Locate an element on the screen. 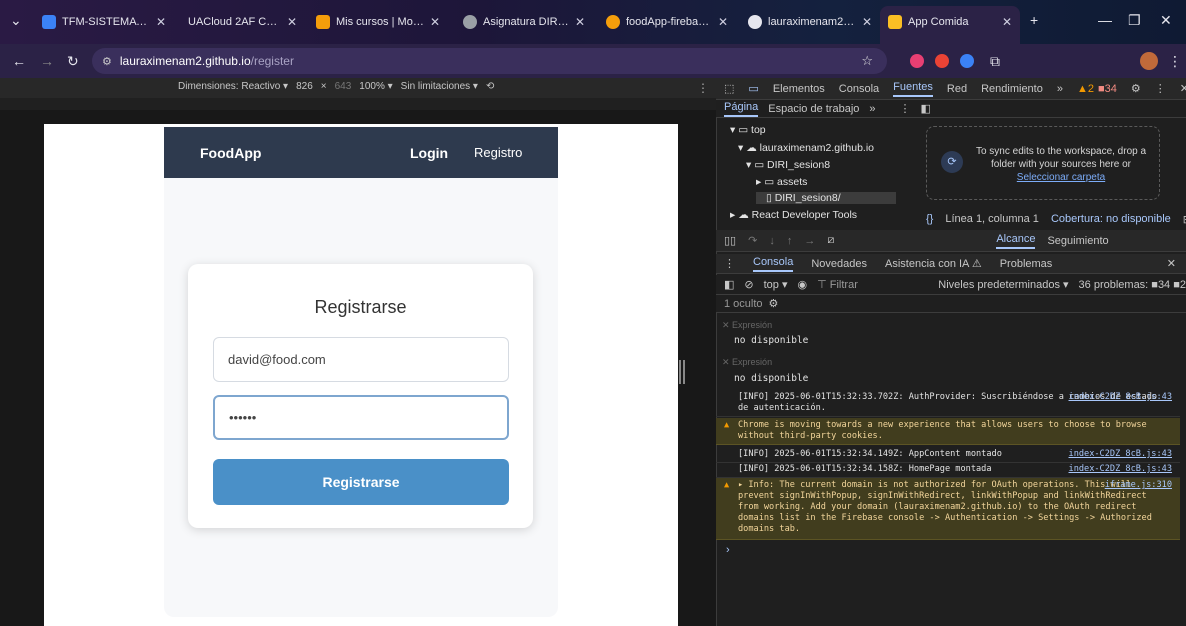  coverage-status: Cobertura: no disponible is located at coordinates (1111, 219).